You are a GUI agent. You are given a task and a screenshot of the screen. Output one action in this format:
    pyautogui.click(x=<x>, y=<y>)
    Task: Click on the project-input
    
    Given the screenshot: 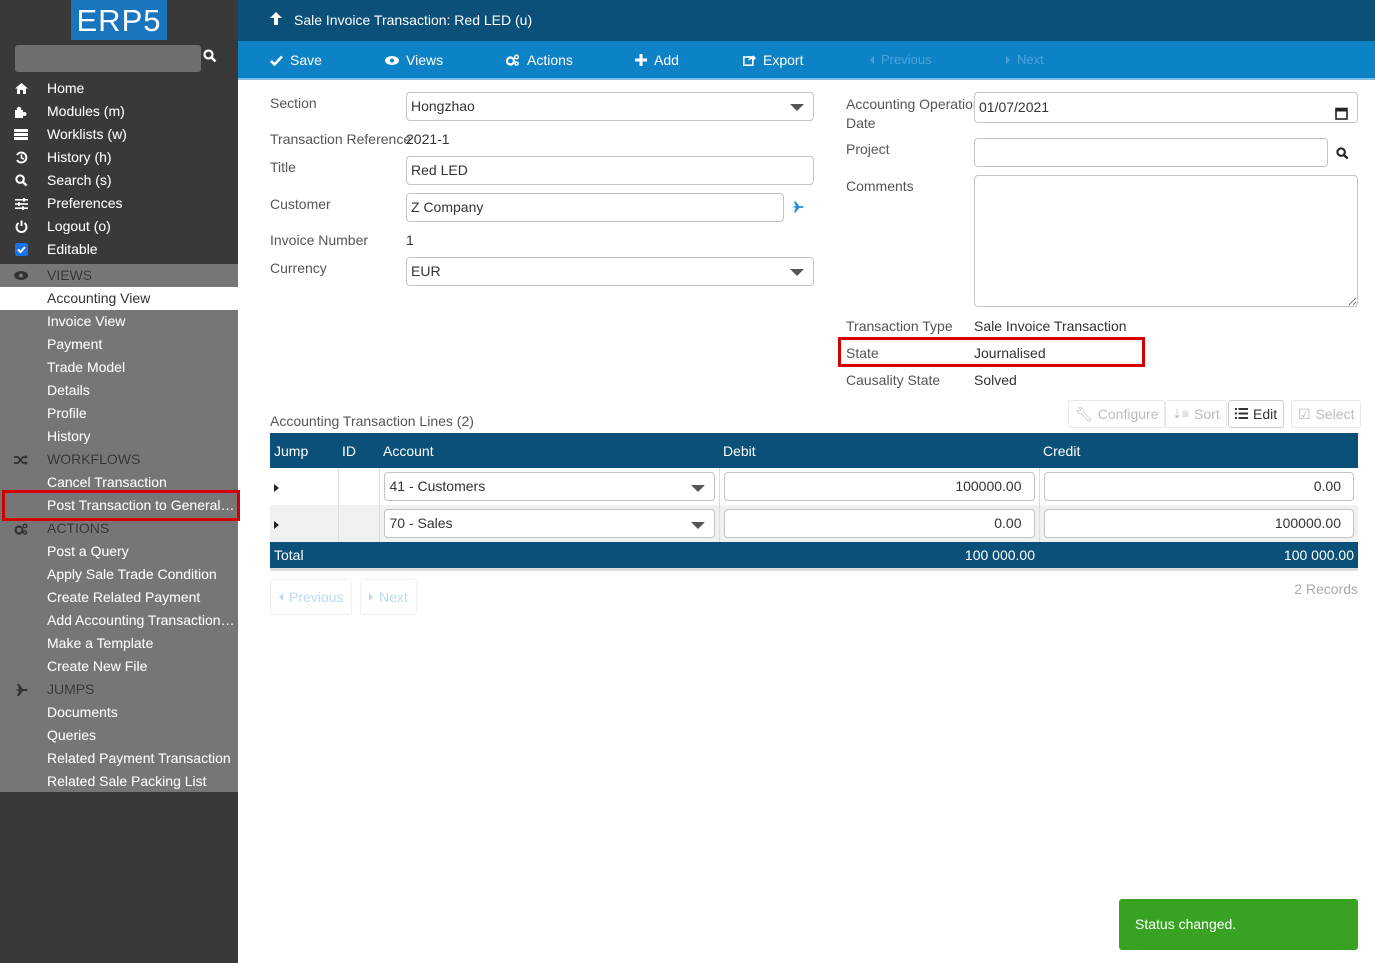 What is the action you would take?
    pyautogui.click(x=1151, y=152)
    